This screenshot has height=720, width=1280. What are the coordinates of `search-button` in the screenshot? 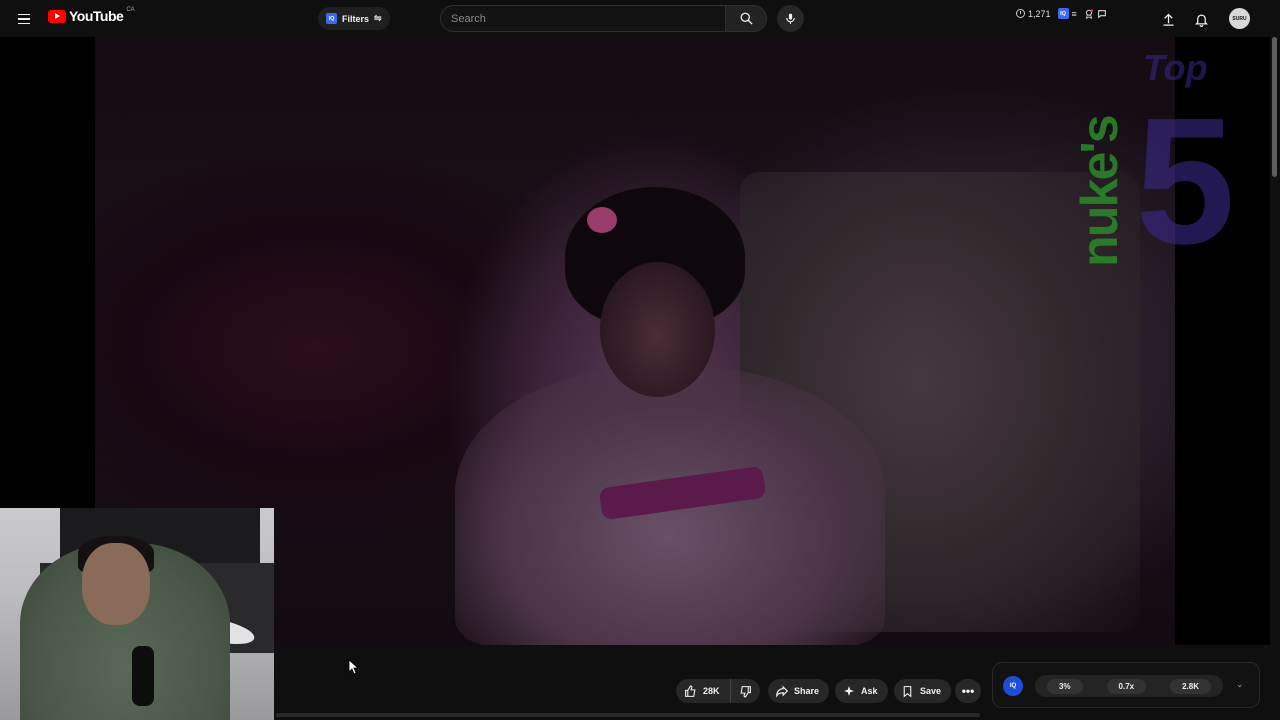 It's located at (746, 18).